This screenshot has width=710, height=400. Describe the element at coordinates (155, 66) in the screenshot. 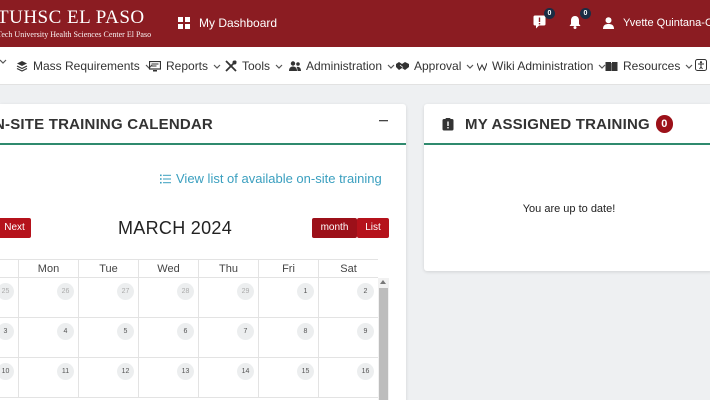

I see `report-icon` at that location.